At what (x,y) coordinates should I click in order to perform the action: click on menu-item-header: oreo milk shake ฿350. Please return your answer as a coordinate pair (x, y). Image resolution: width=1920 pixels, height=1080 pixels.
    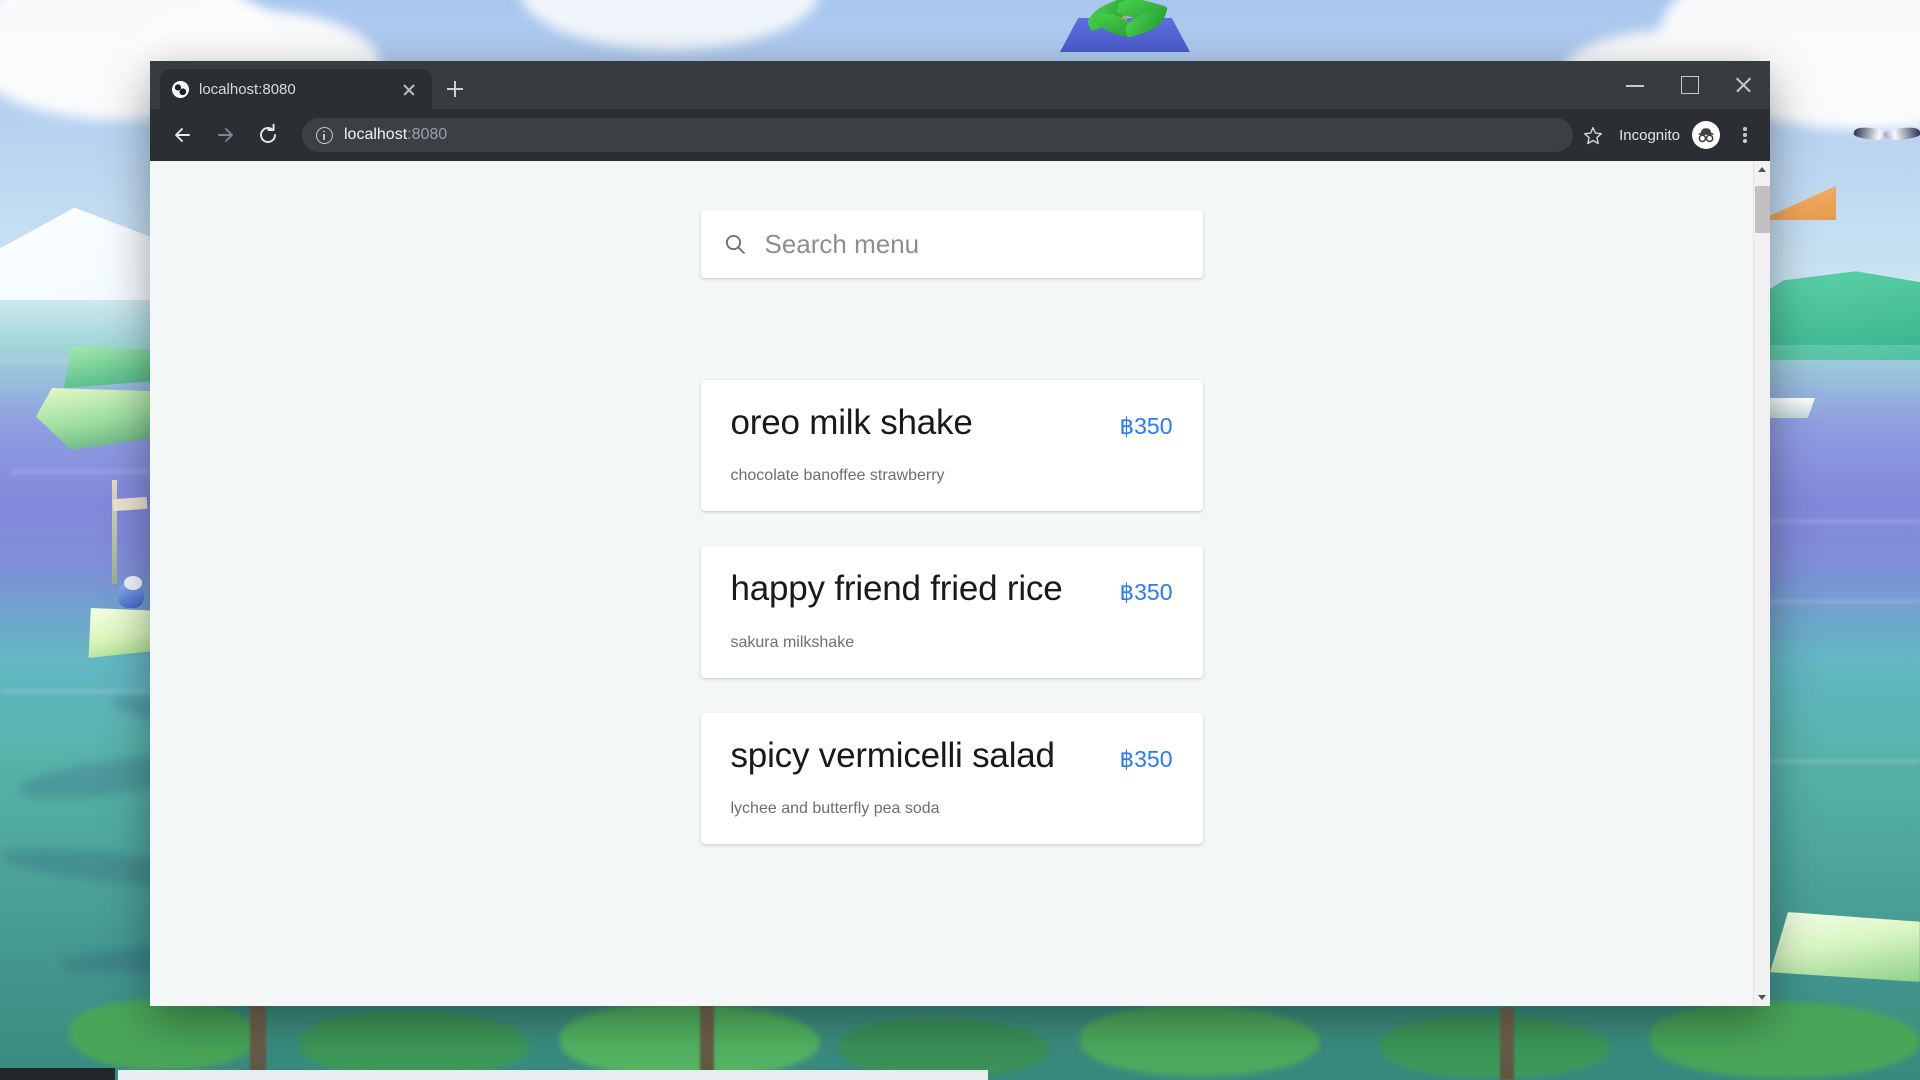
    Looking at the image, I should click on (952, 422).